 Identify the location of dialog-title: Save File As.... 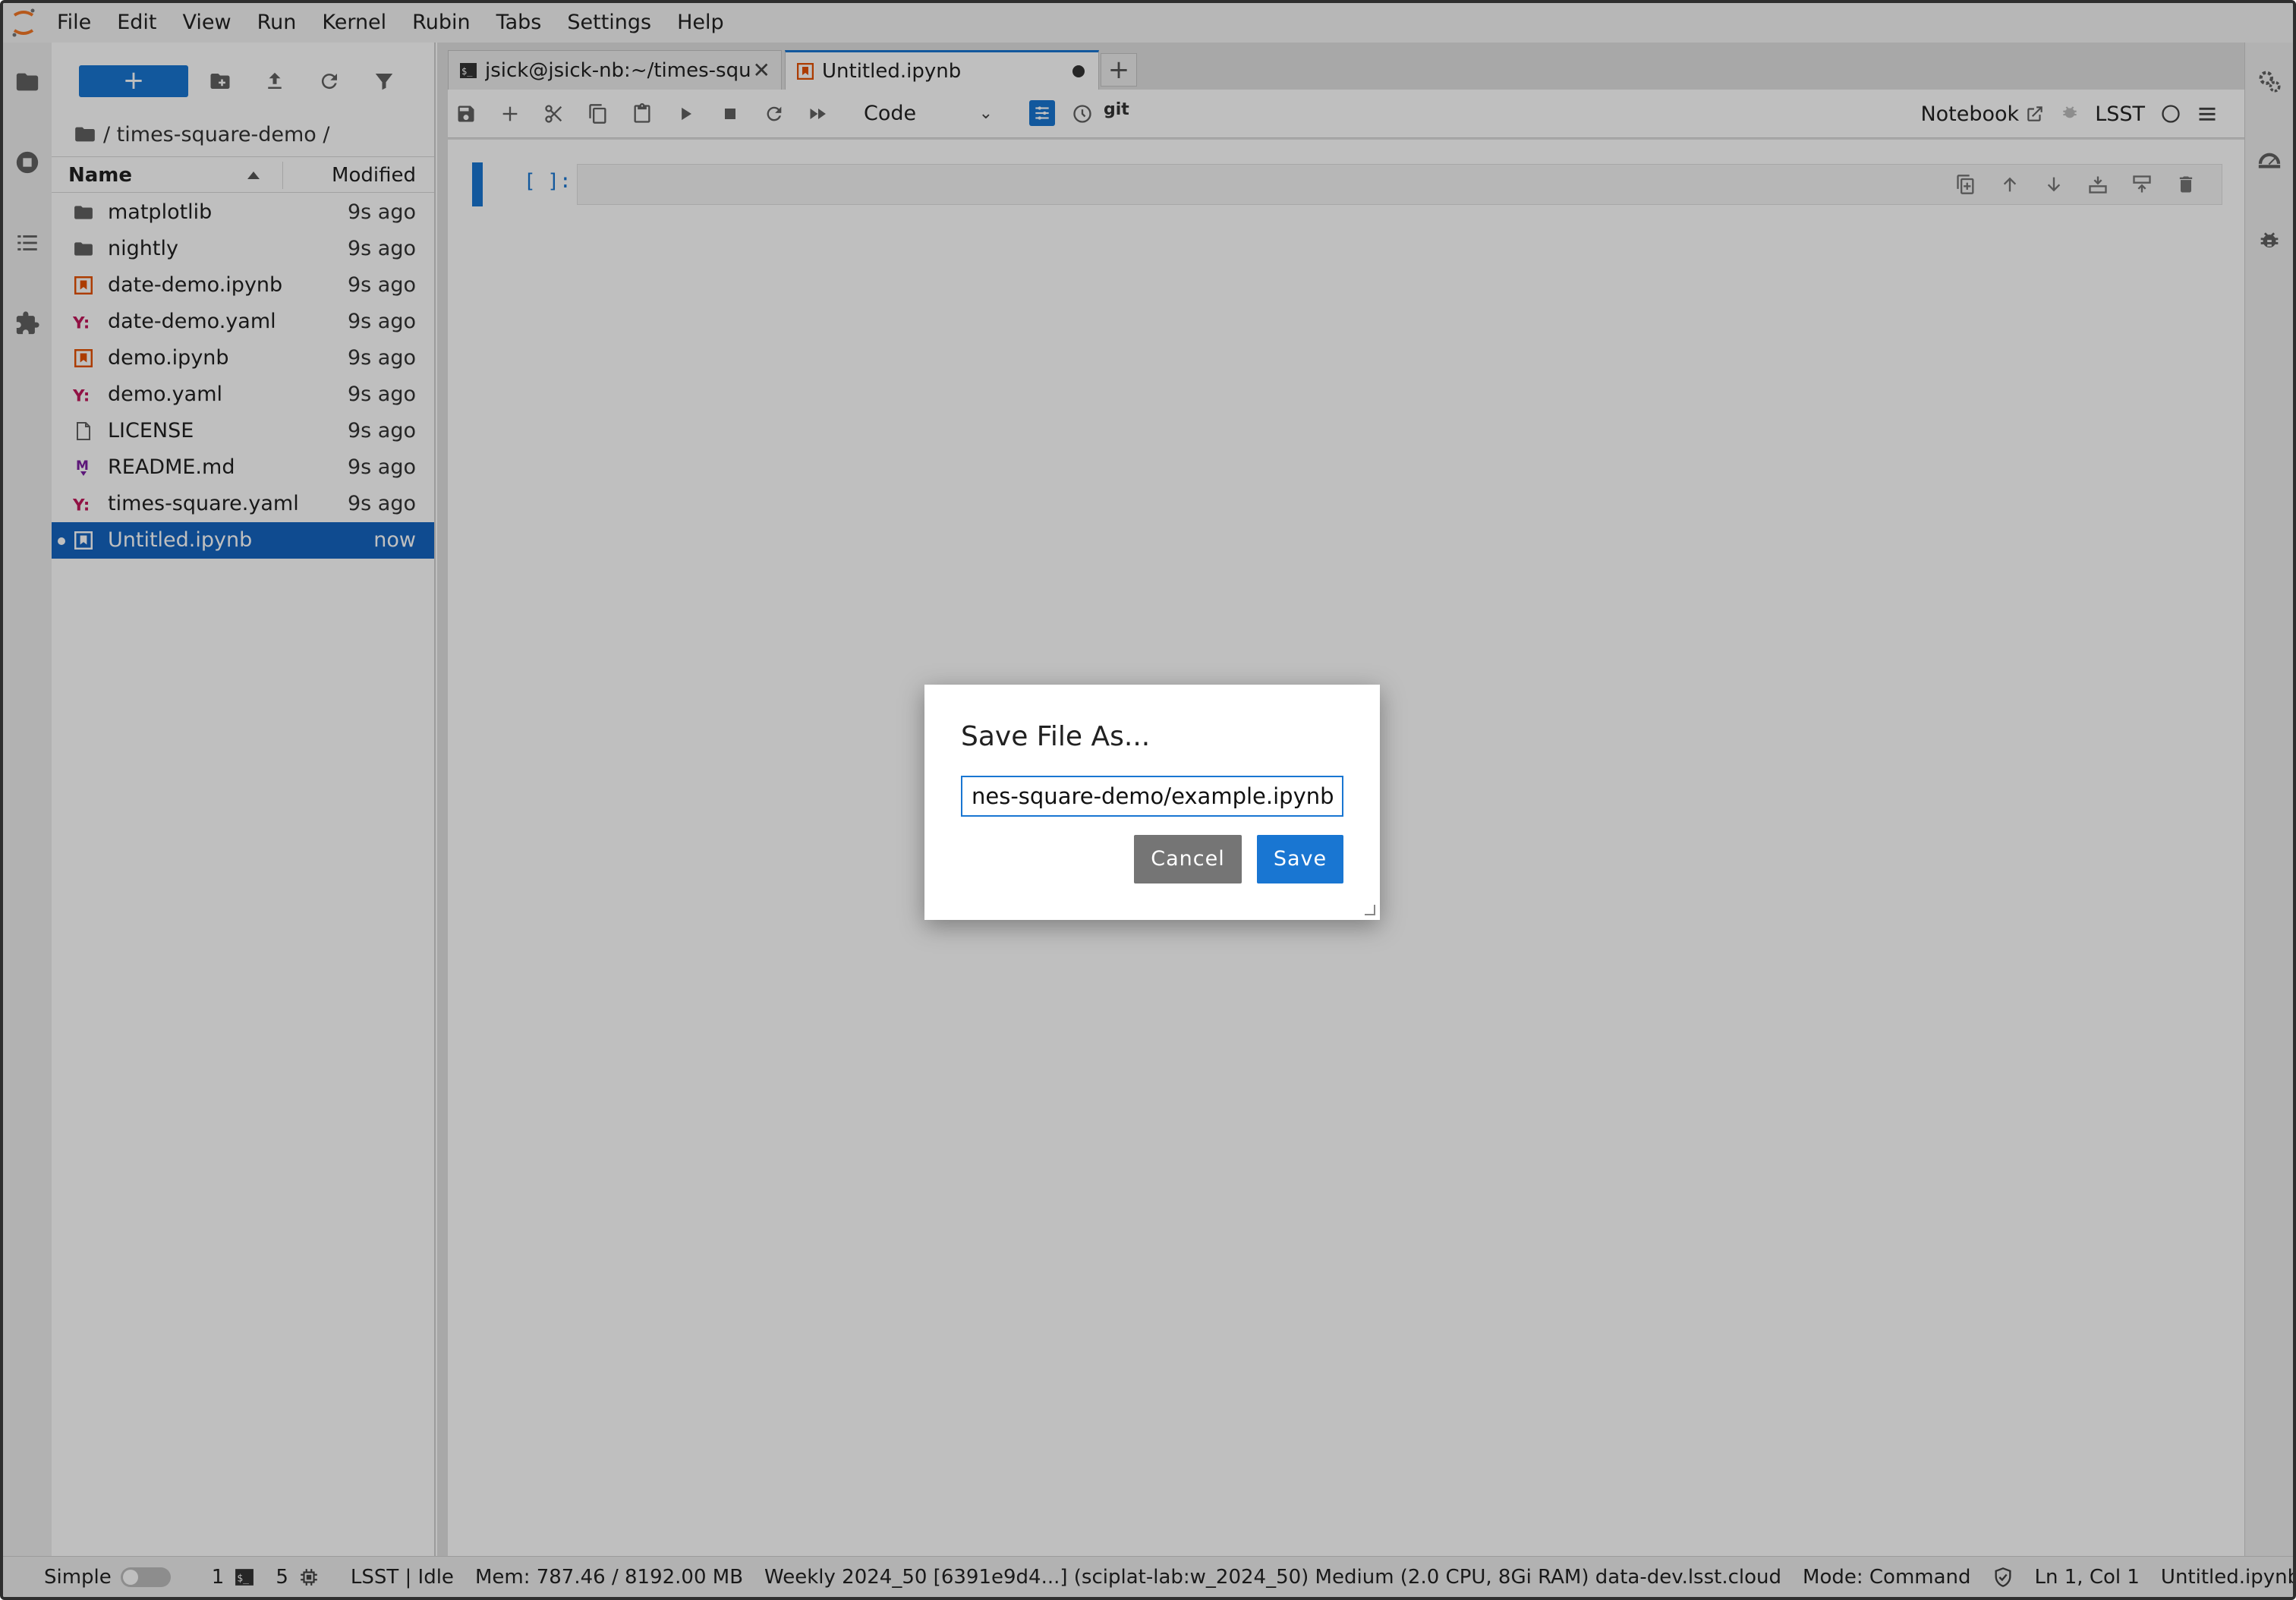
(1056, 736).